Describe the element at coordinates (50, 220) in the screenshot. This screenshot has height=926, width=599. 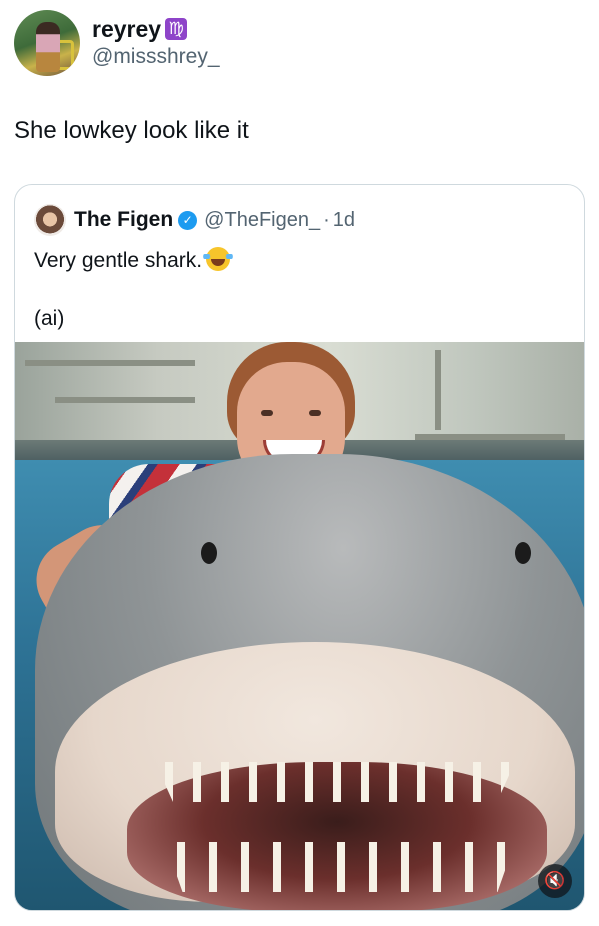
I see `quoted-avatar` at that location.